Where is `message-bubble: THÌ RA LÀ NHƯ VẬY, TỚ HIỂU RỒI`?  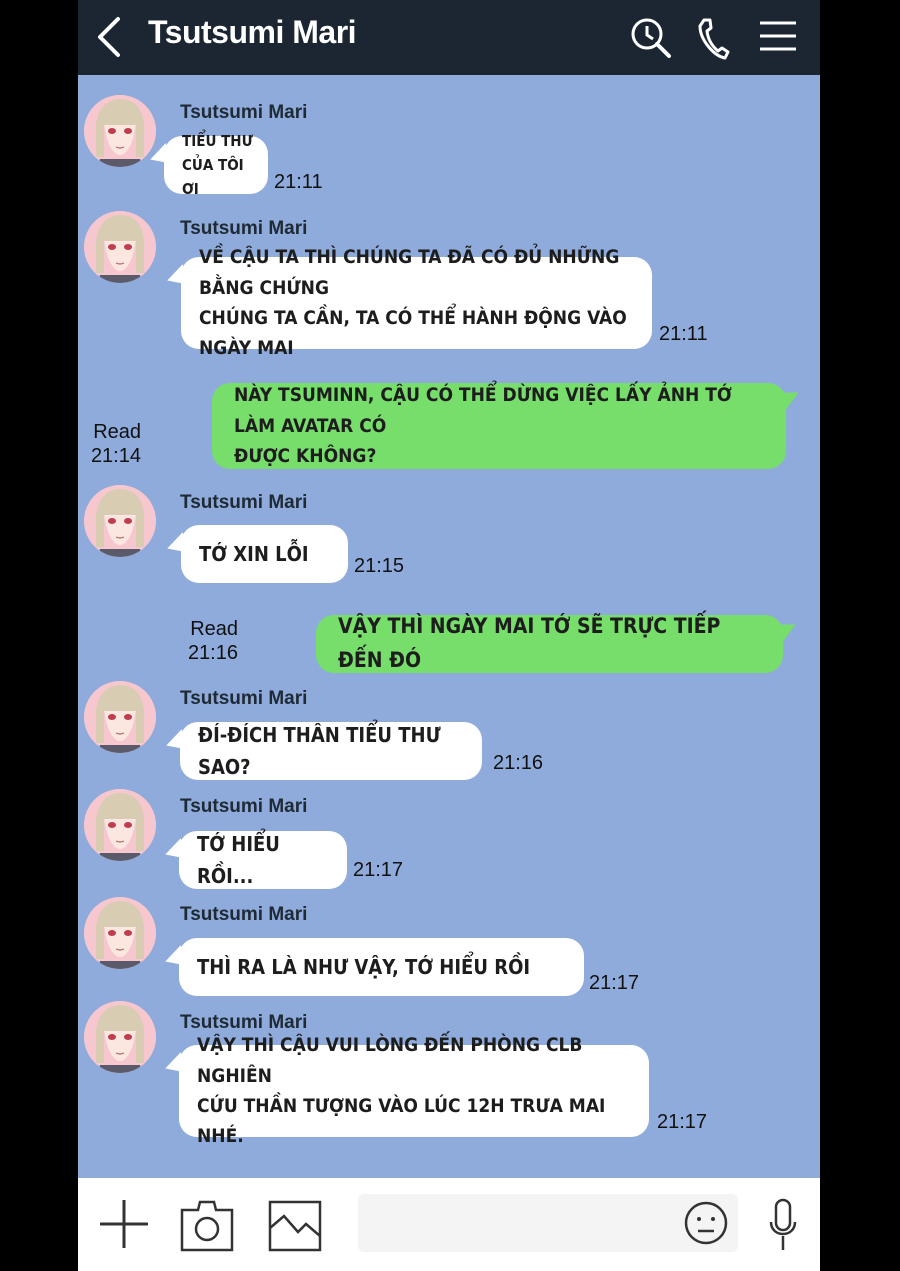 message-bubble: THÌ RA LÀ NHƯ VẬY, TỚ HIỂU RỒI is located at coordinates (381, 967).